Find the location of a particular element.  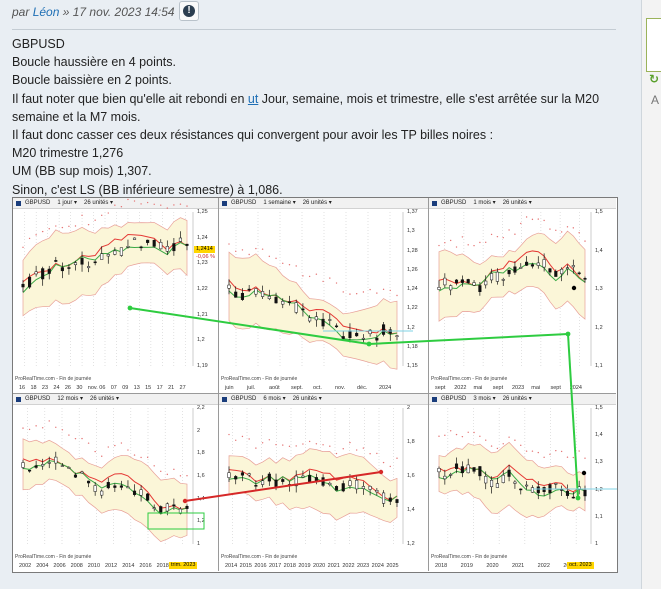

time-axis-labels: 16 18 23 24 26 30 nov. 06 07 09 13 15 17 21 27 is located at coordinates (105, 389).